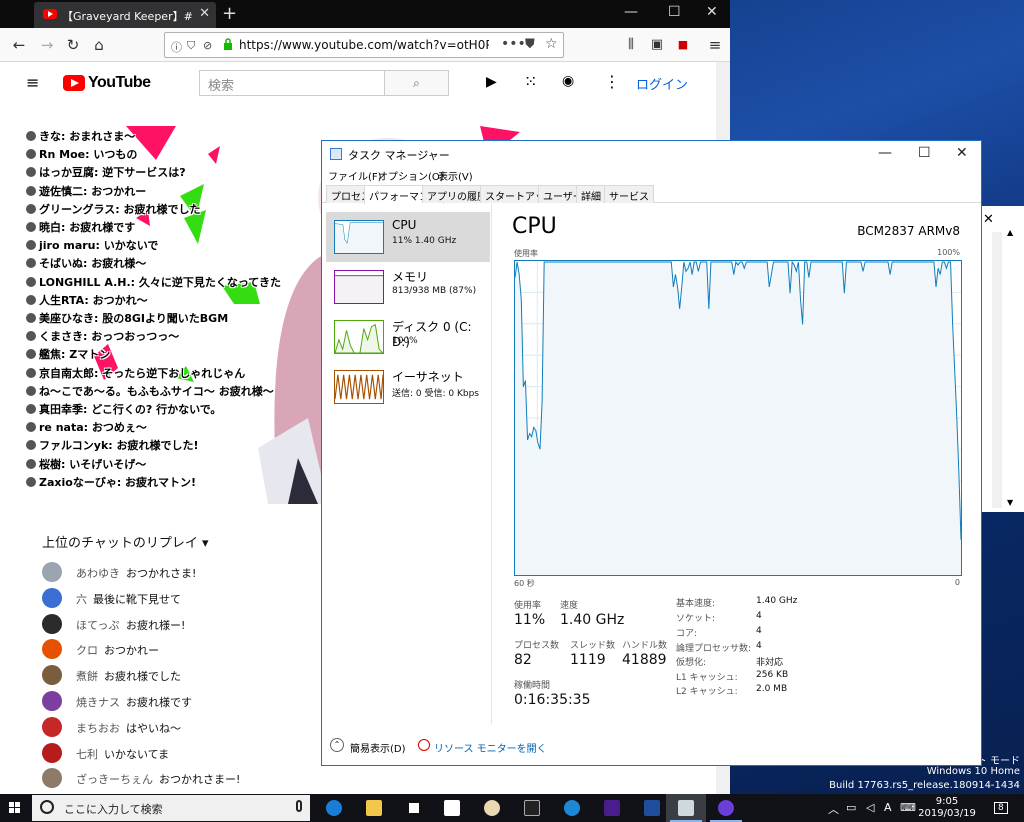 Image resolution: width=1024 pixels, height=822 pixels. What do you see at coordinates (92, 245) in the screenshot?
I see `chat-overlay-line: jiro maru: いかないで` at bounding box center [92, 245].